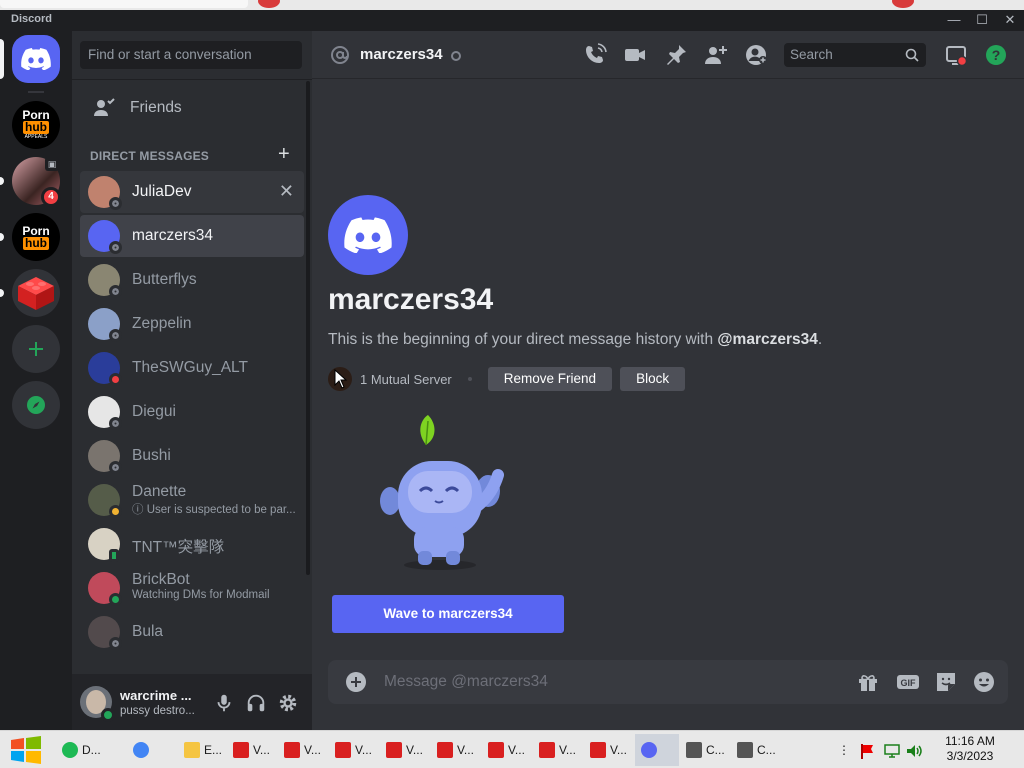 The width and height of the screenshot is (1024, 768). What do you see at coordinates (406, 379) in the screenshot?
I see `mutual-servers-link: 1 Mutual Server` at bounding box center [406, 379].